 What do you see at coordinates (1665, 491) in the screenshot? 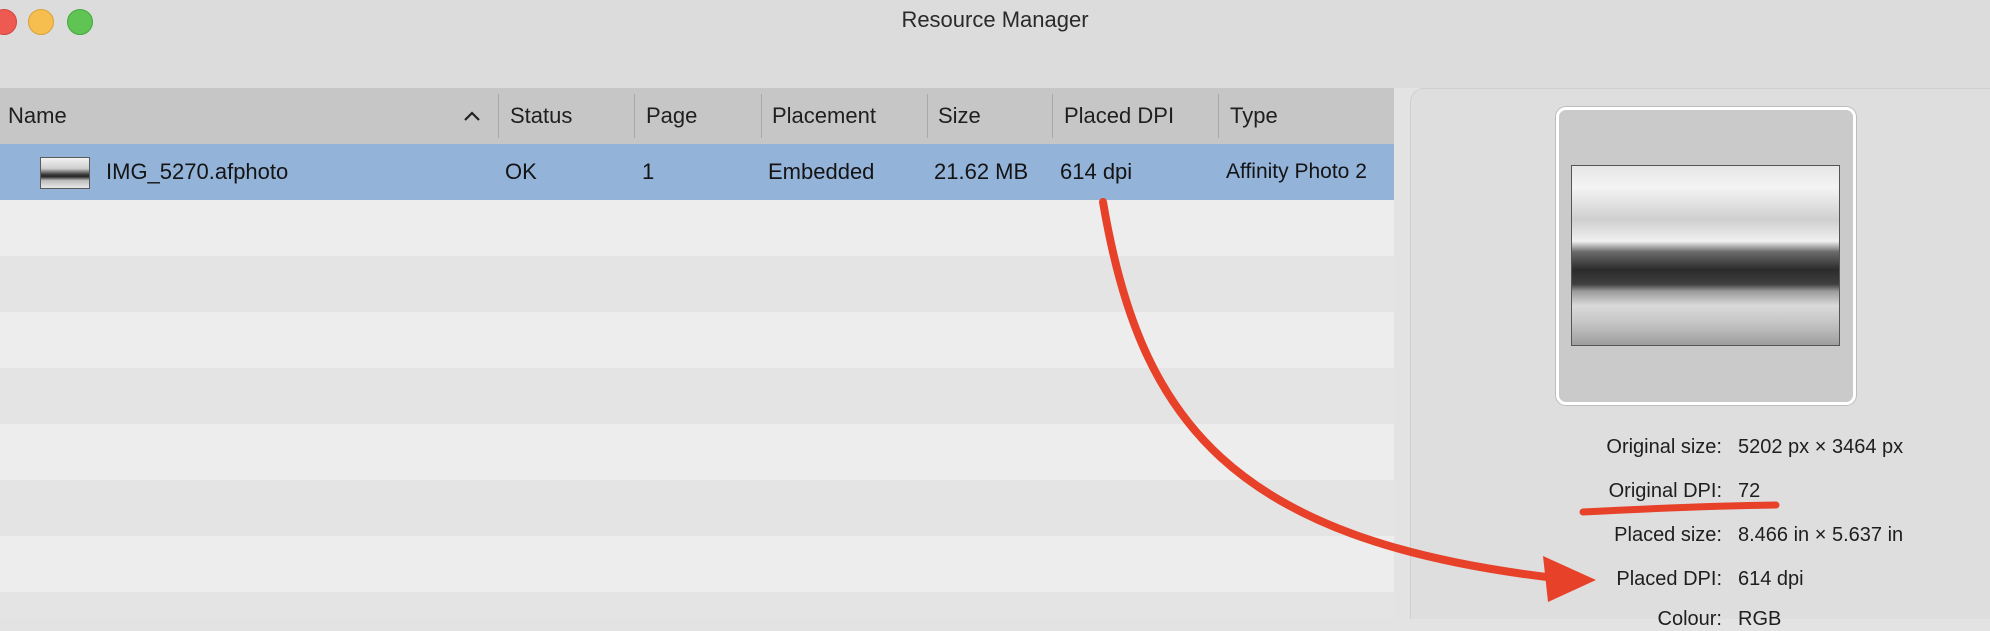
I see `original-dpi-label: Original DPI:` at bounding box center [1665, 491].